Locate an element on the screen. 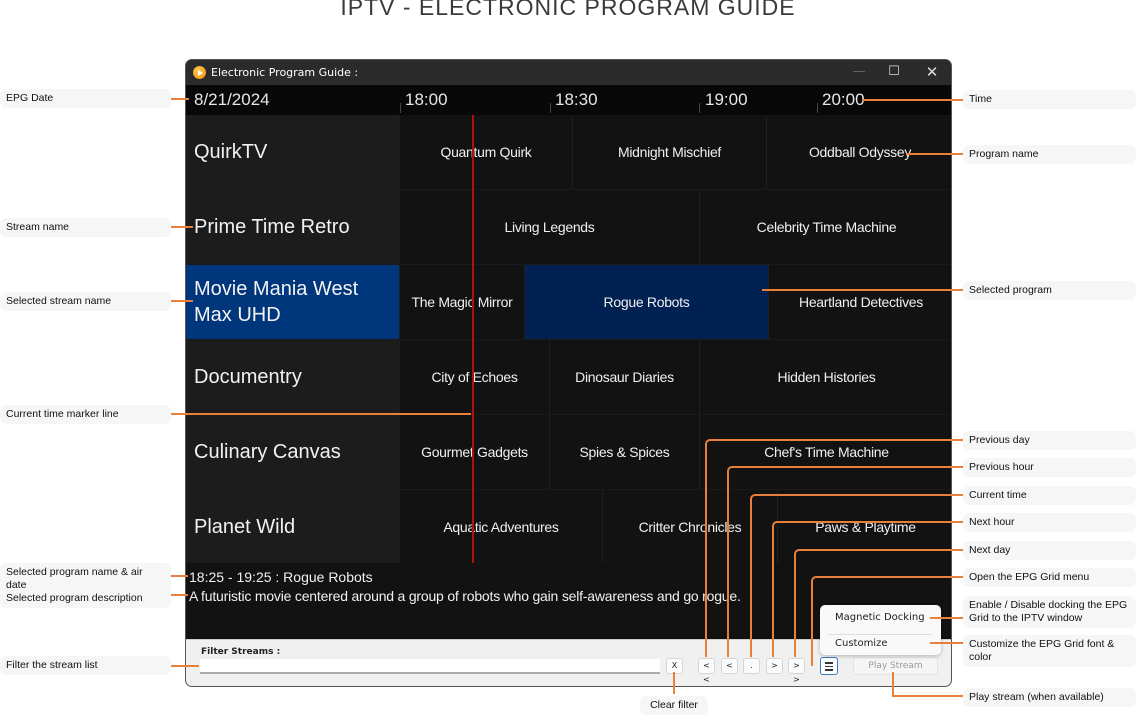  selected-stream-name: Movie Mania West Max UHD is located at coordinates (292, 302).